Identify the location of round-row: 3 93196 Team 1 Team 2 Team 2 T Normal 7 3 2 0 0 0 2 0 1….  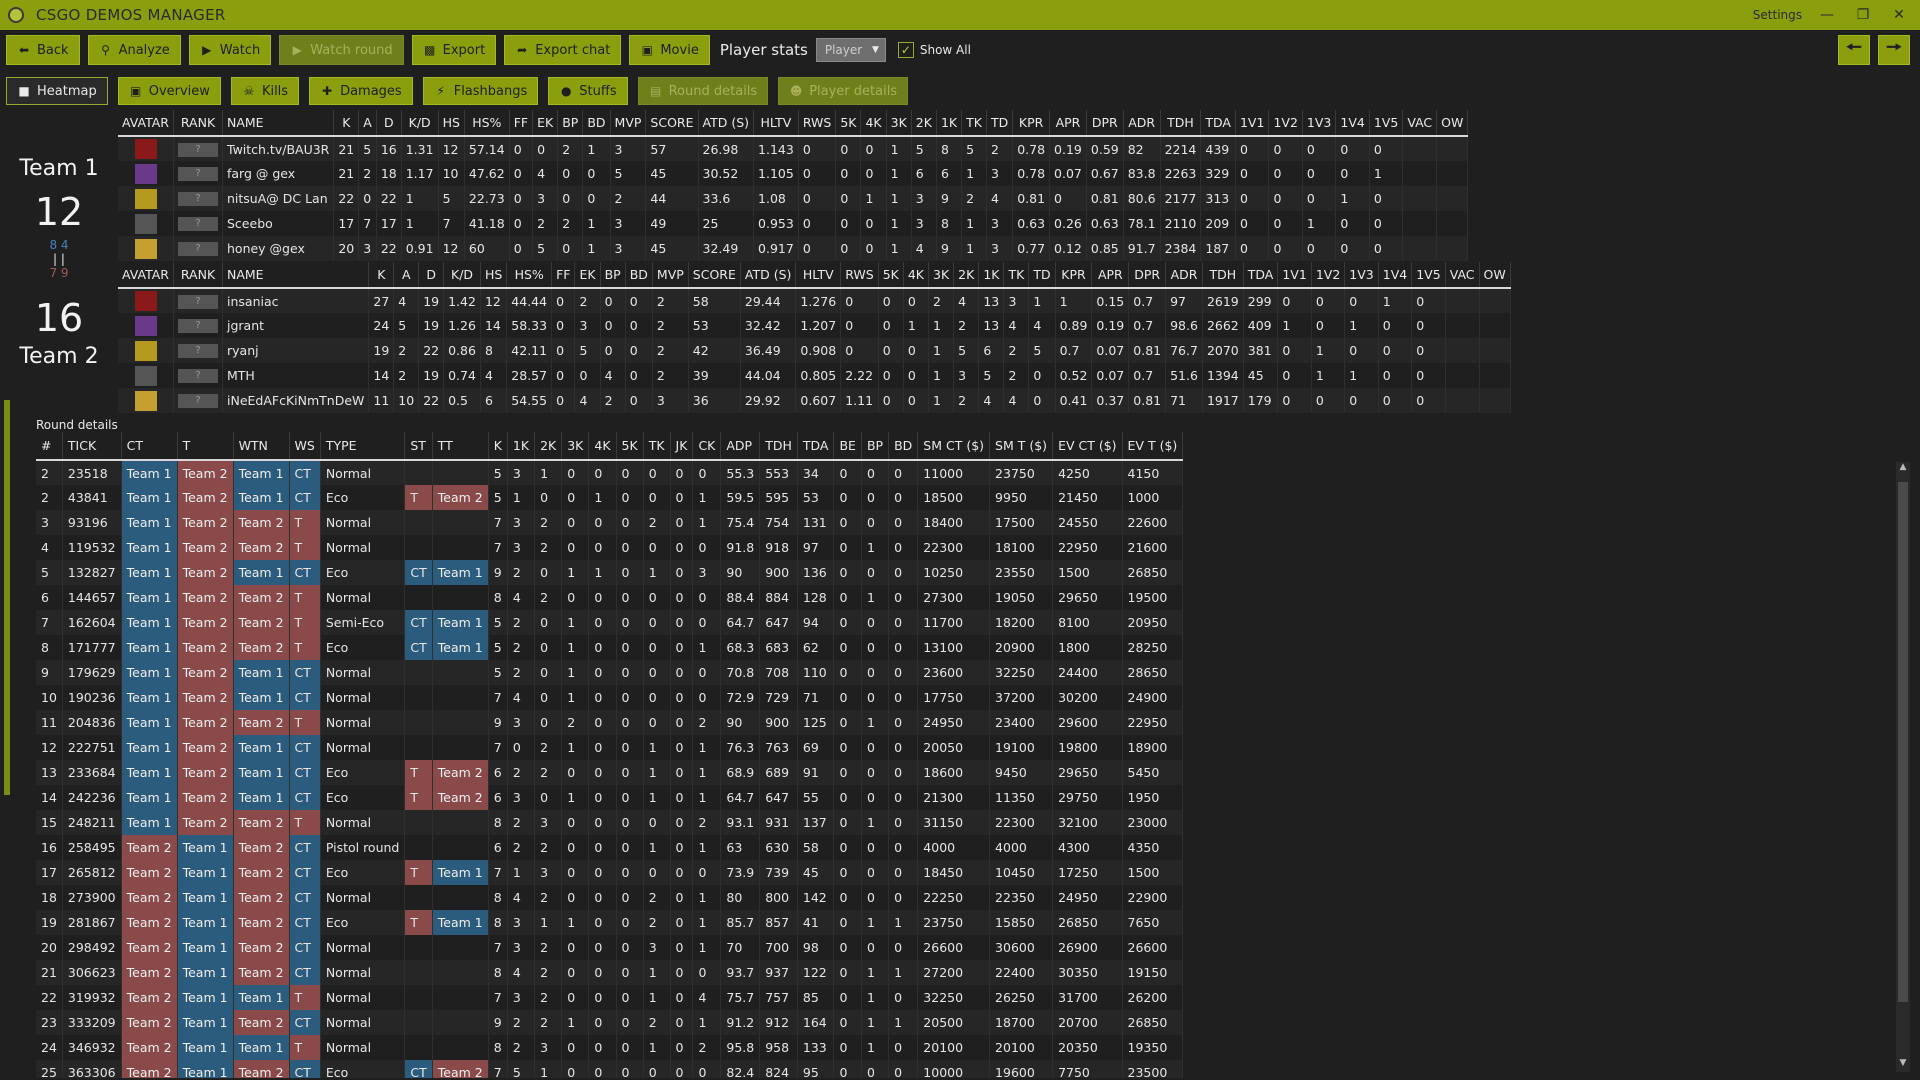
(610, 522).